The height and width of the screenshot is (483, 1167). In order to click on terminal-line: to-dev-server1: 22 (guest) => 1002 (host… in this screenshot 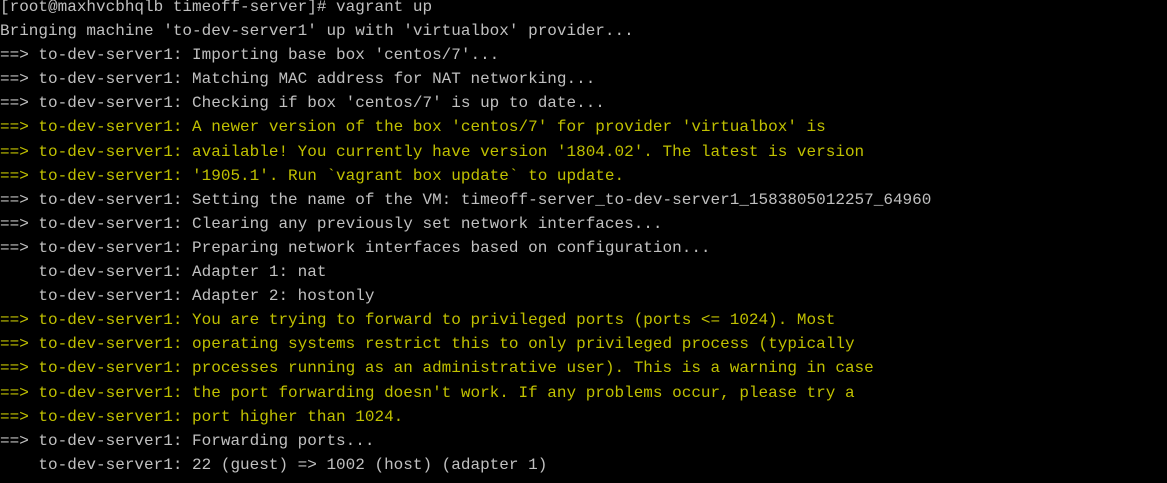, I will do `click(274, 464)`.